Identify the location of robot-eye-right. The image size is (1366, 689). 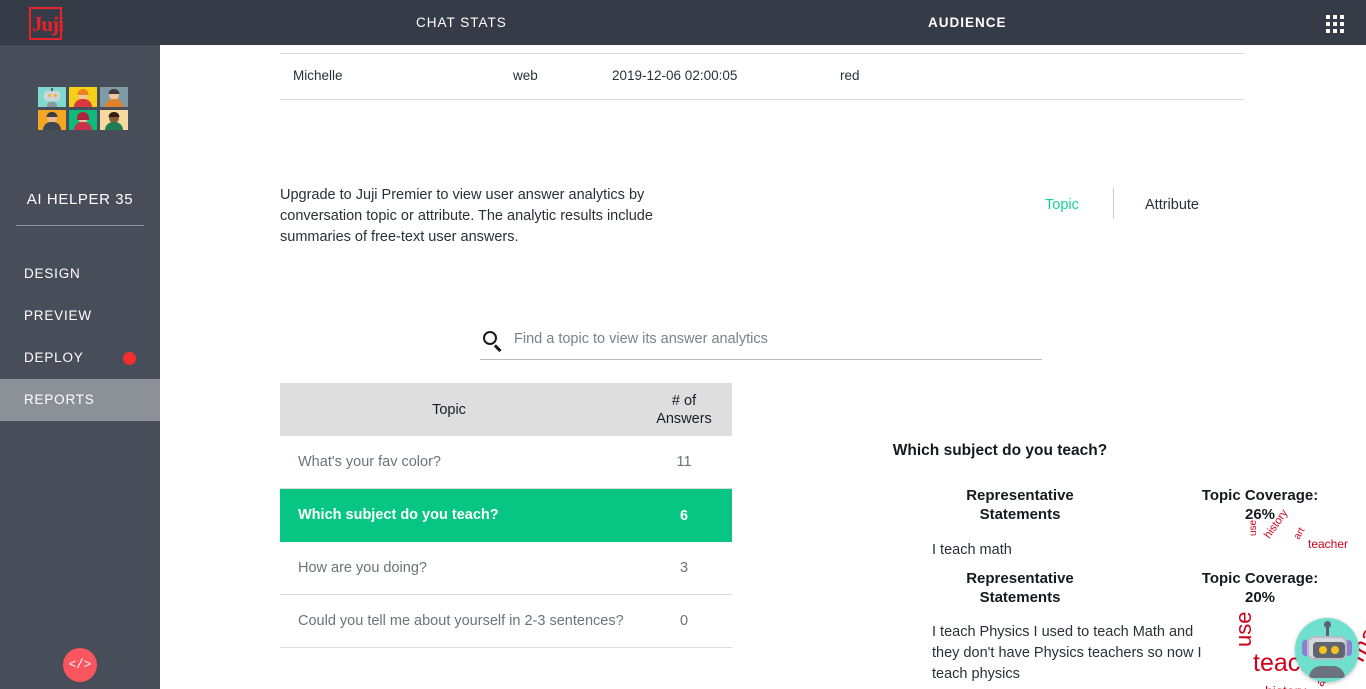
(1335, 650).